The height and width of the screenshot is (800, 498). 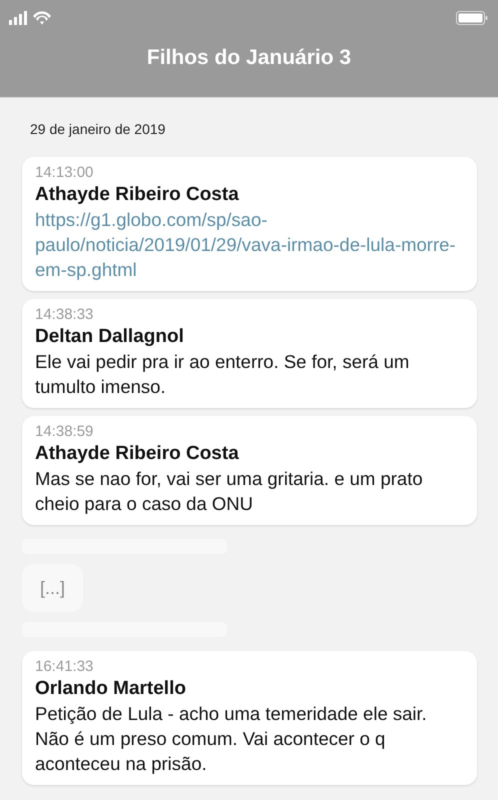 I want to click on message-time: 14:38:59, so click(x=64, y=432).